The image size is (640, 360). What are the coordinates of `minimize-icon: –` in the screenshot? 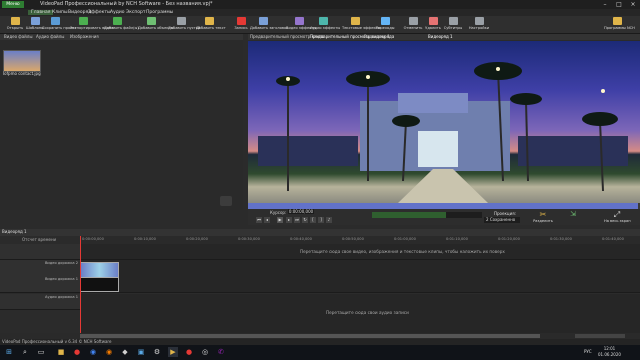 It's located at (605, 4).